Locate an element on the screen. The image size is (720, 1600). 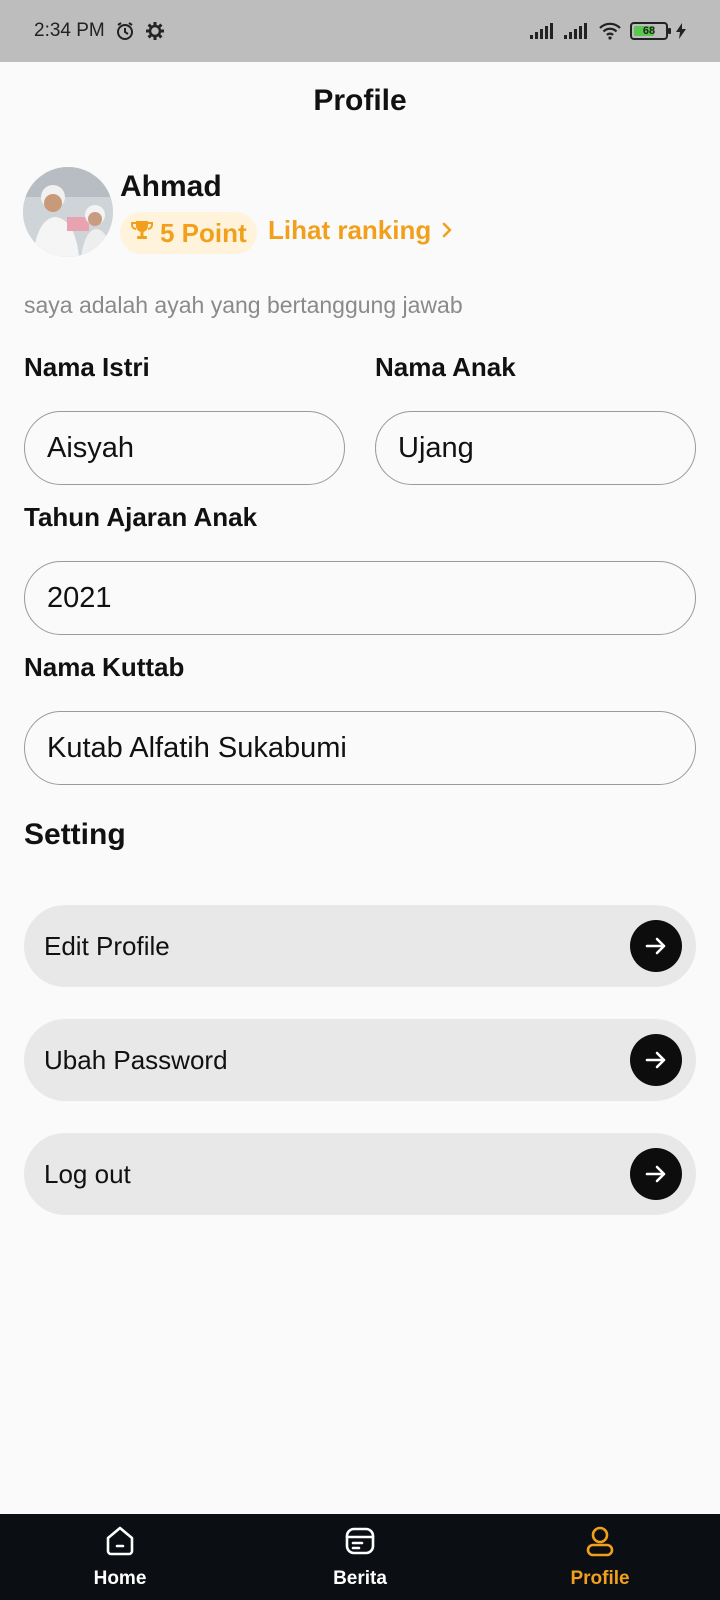
child-name-field: Ujang is located at coordinates (535, 448).